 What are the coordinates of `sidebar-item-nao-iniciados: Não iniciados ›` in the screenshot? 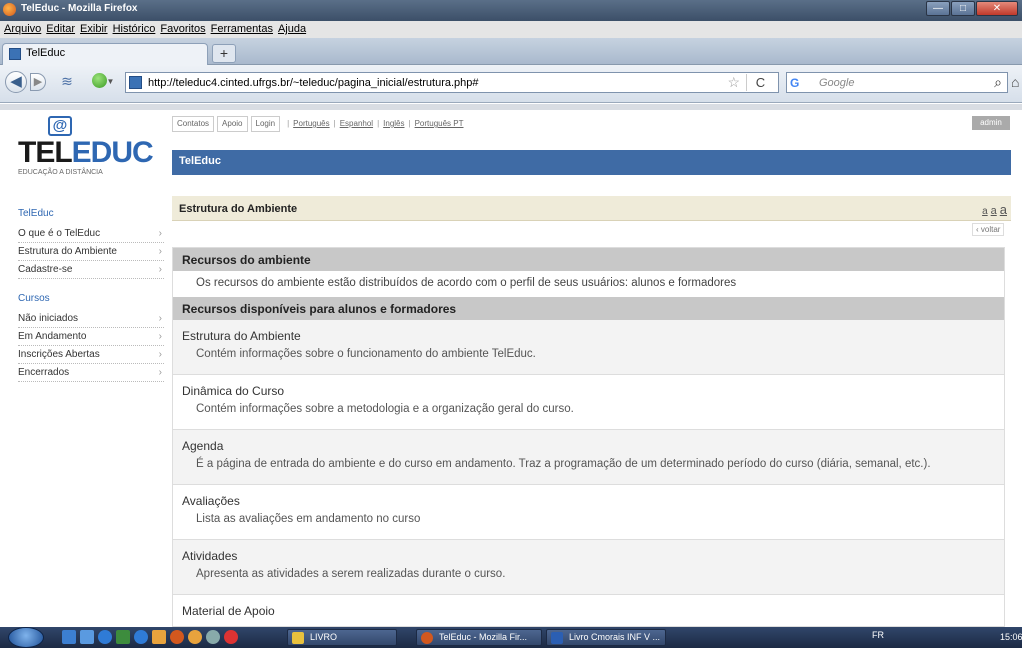 It's located at (91, 319).